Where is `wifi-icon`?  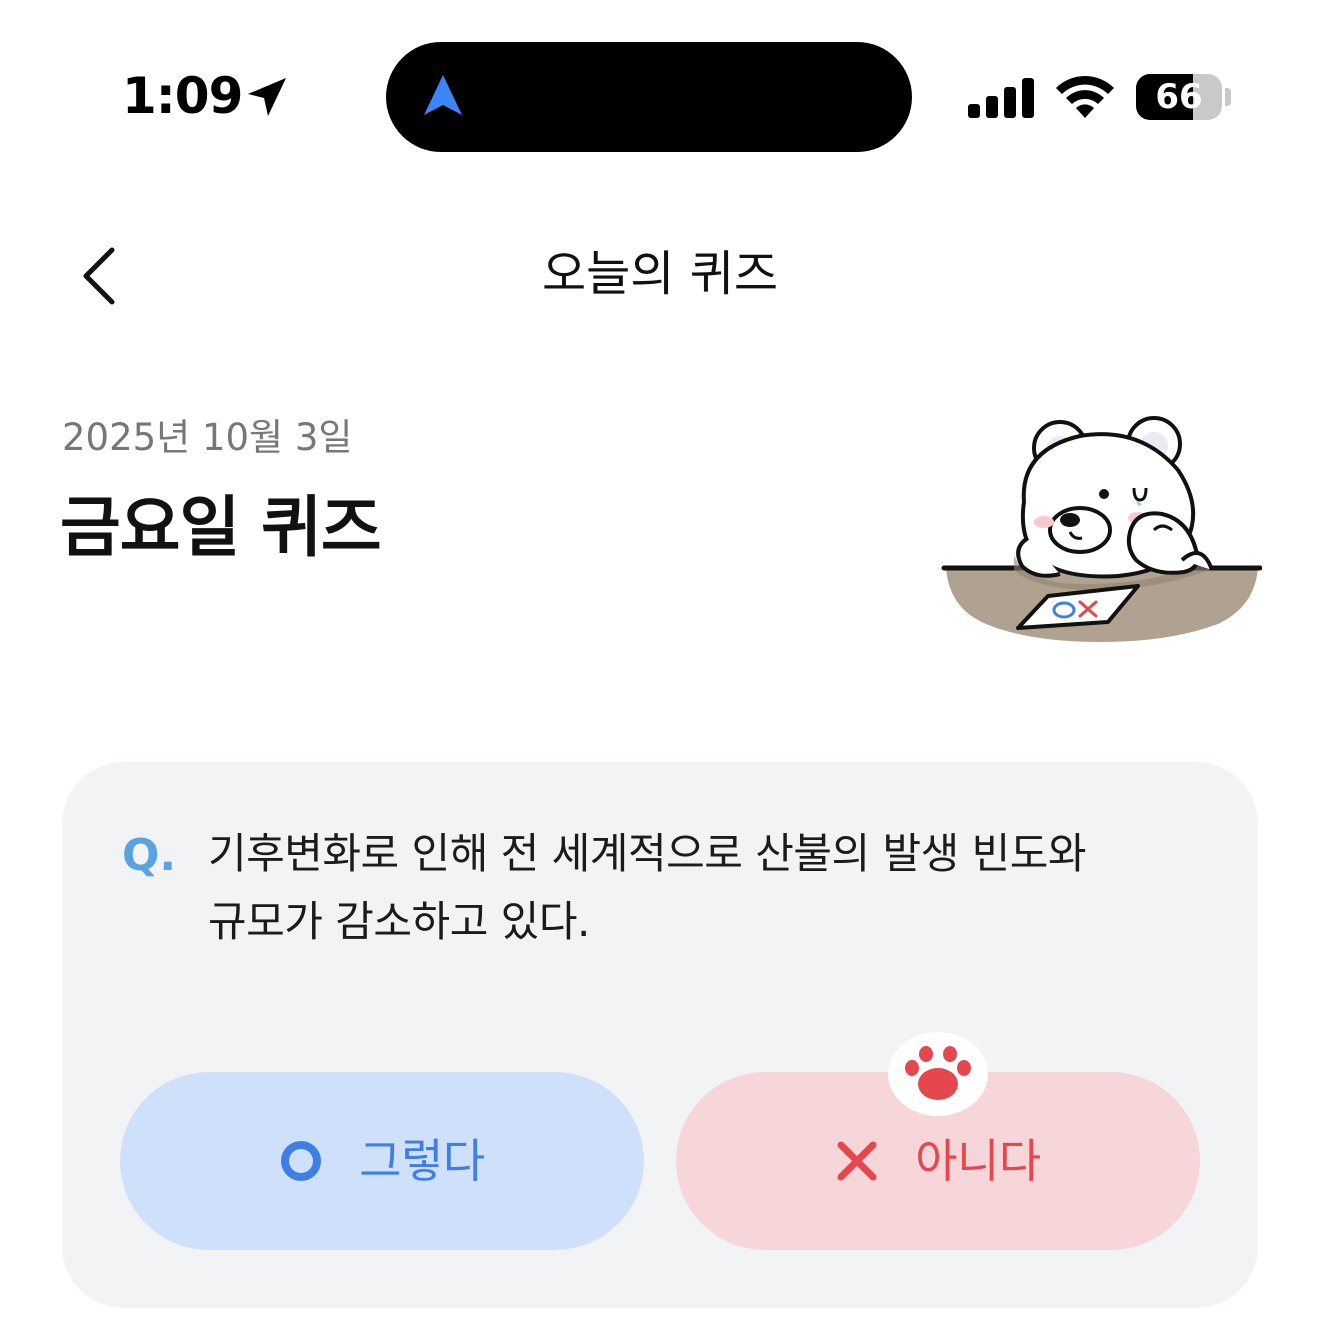 wifi-icon is located at coordinates (1085, 96).